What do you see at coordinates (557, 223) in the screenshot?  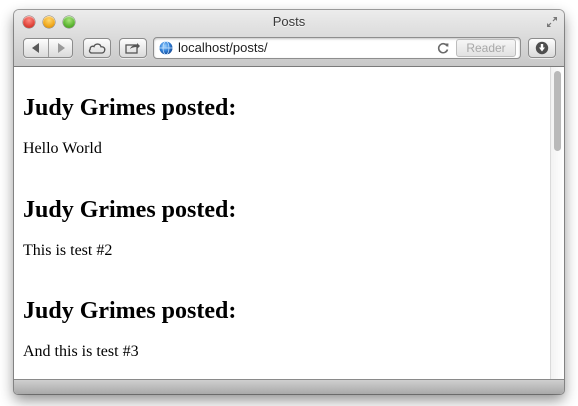 I see `vertical-scrollbar` at bounding box center [557, 223].